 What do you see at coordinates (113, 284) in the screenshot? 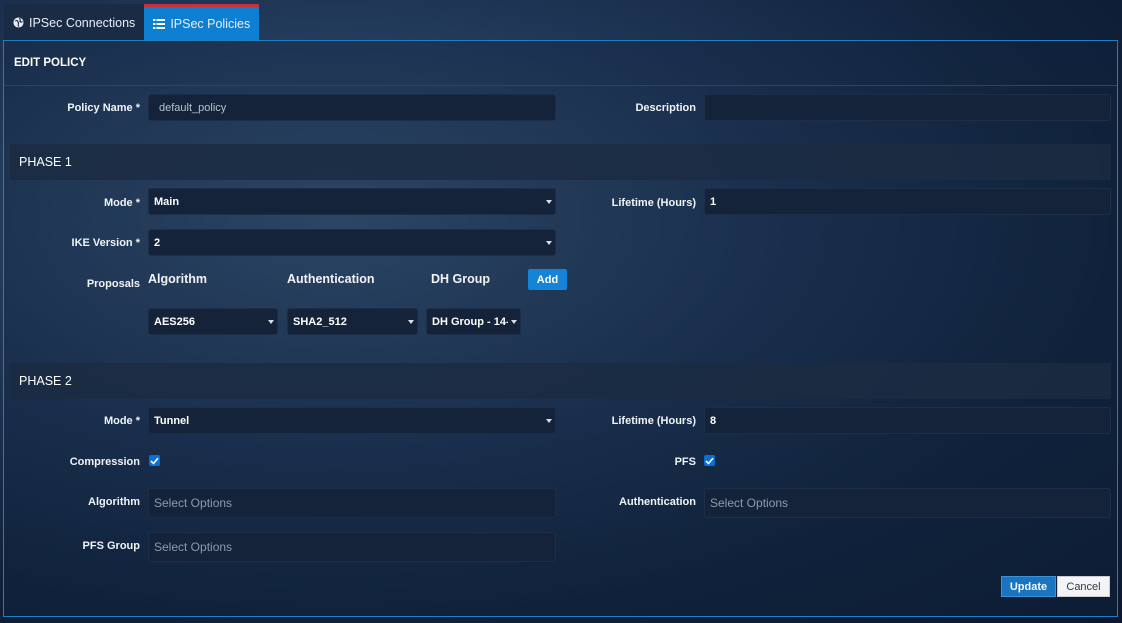
I see `proposals-label: Proposals` at bounding box center [113, 284].